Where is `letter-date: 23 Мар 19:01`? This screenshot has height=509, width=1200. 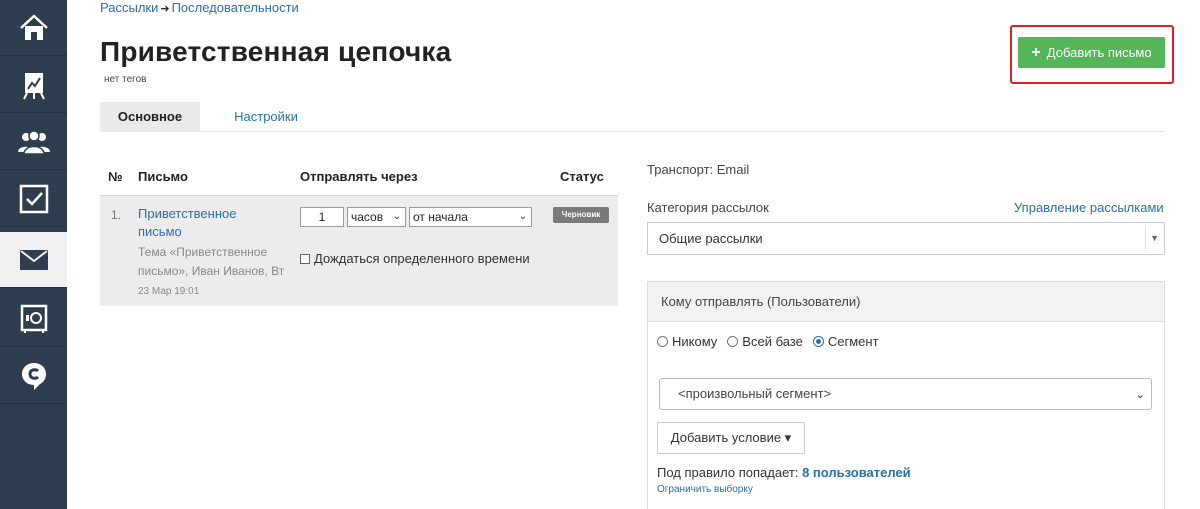 letter-date: 23 Мар 19:01 is located at coordinates (169, 291).